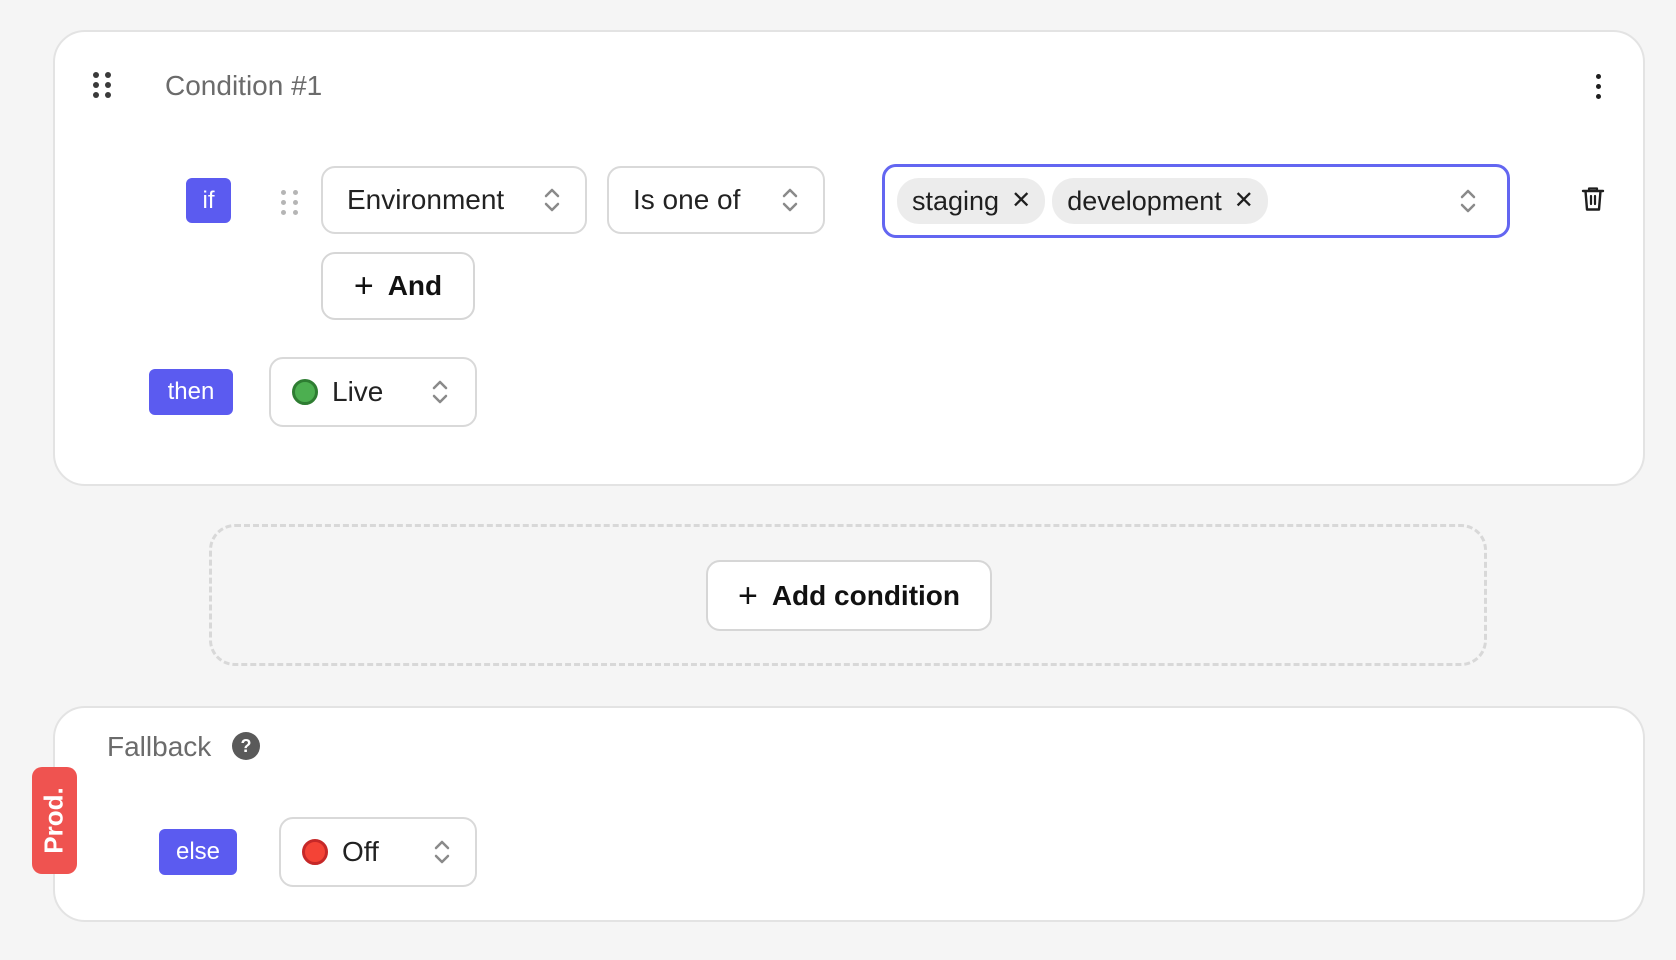 The width and height of the screenshot is (1676, 960). Describe the element at coordinates (358, 391) in the screenshot. I see `outcome-select-value: Live` at that location.